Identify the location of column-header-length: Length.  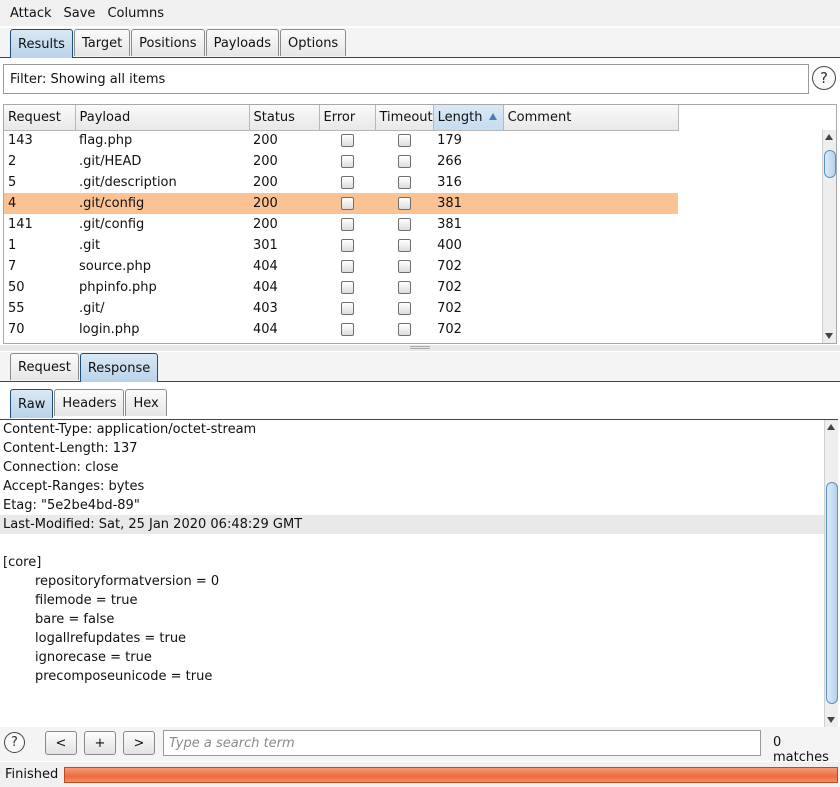
(468, 118).